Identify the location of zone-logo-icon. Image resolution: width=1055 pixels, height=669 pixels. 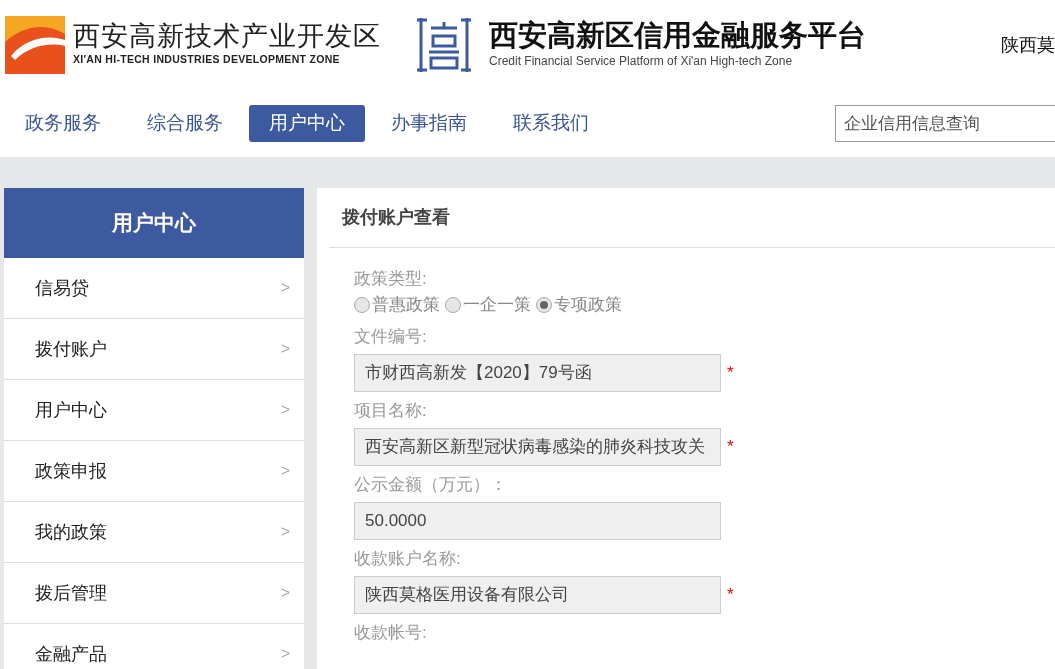
(35, 45).